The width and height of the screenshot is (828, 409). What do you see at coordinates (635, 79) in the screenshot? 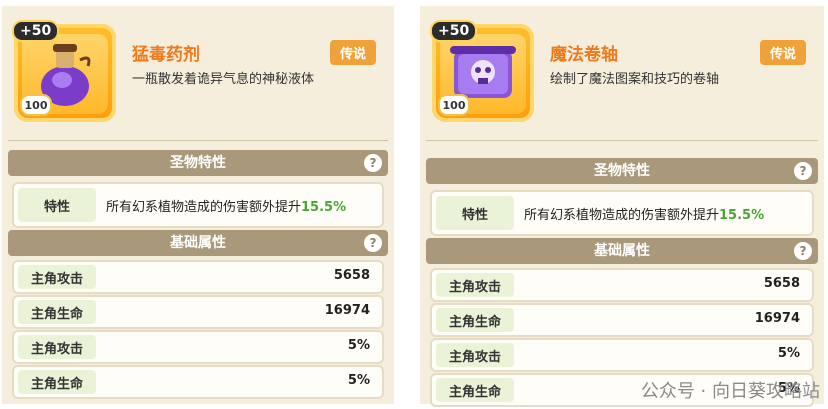
I see `relic-description: 绘制了魔法图案和技巧的卷轴` at bounding box center [635, 79].